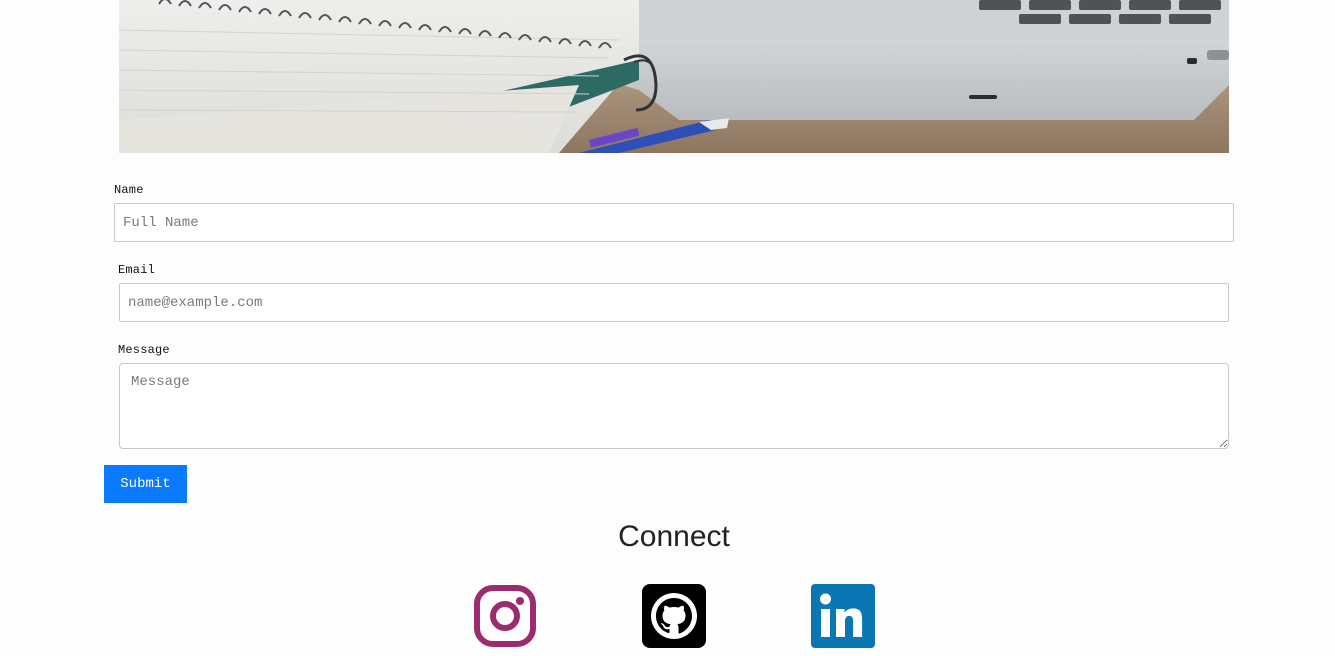 Image resolution: width=1335 pixels, height=656 pixels. I want to click on name-input, so click(674, 222).